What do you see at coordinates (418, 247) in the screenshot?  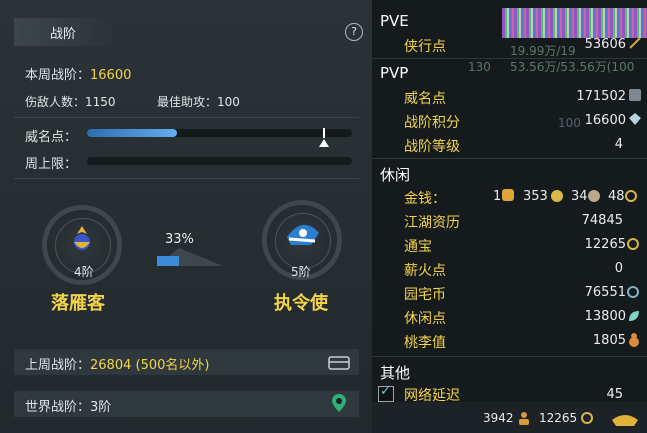 I see `leisure-label-tongbao: 通宝` at bounding box center [418, 247].